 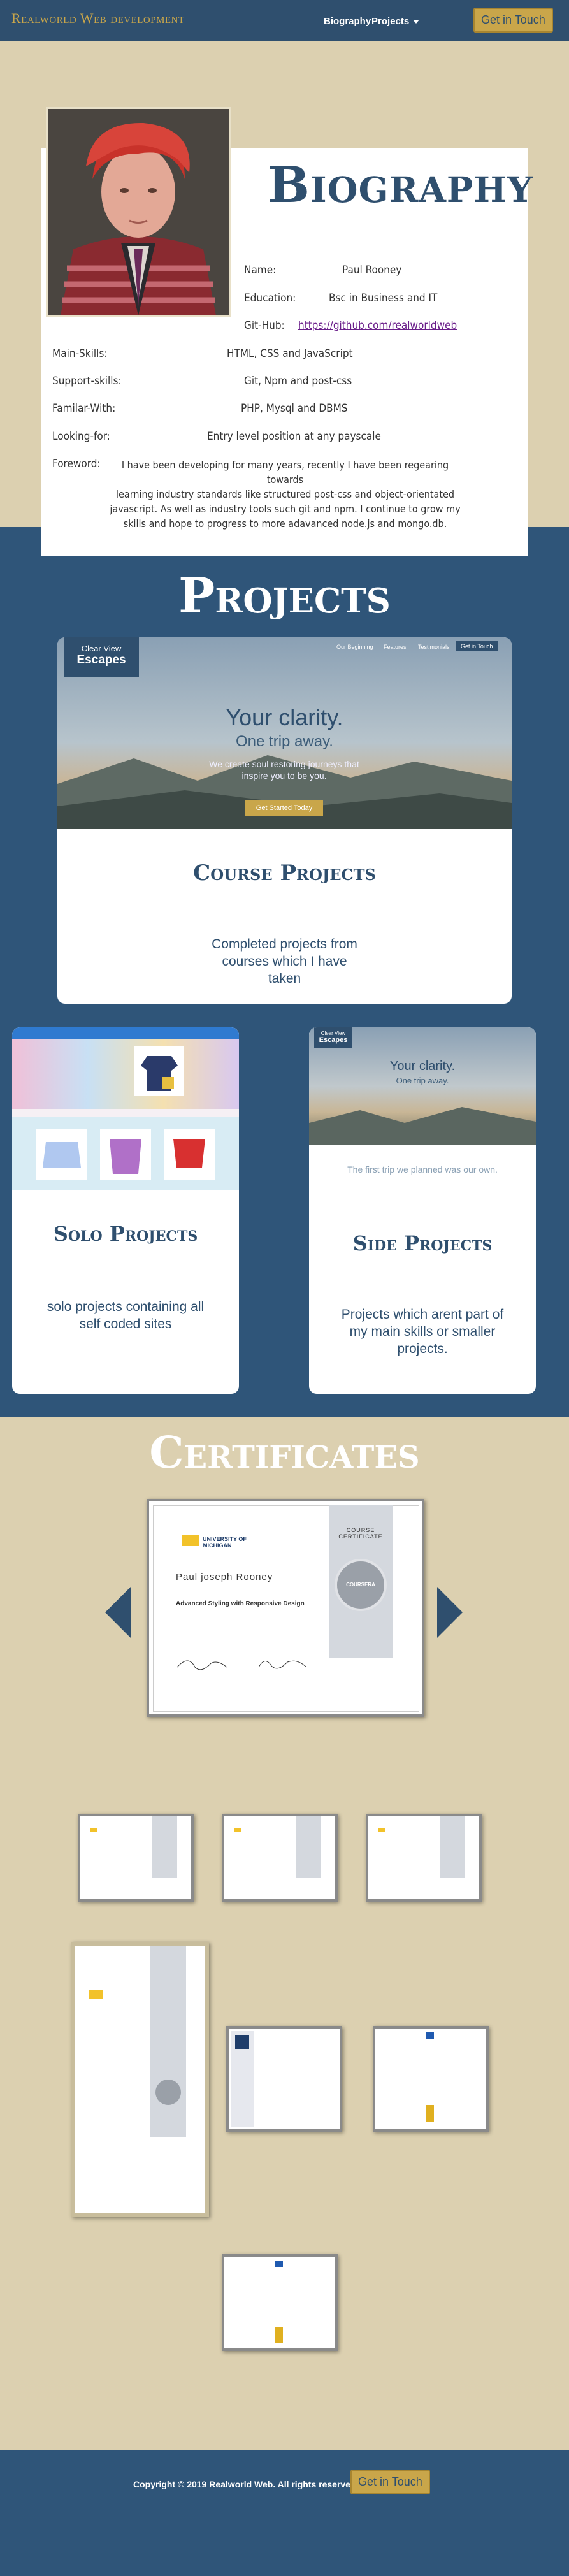 What do you see at coordinates (298, 381) in the screenshot?
I see `support-skills-value: Git, Npm and post-css` at bounding box center [298, 381].